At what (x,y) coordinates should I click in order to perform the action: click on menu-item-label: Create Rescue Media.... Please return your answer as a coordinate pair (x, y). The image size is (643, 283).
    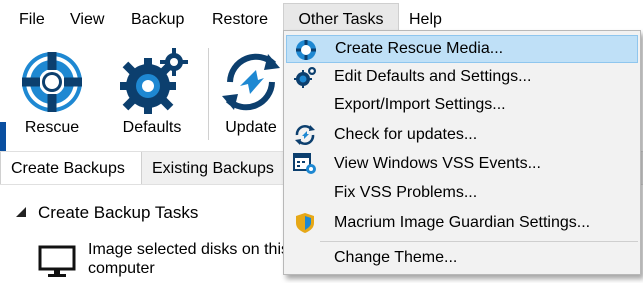
    Looking at the image, I should click on (419, 48).